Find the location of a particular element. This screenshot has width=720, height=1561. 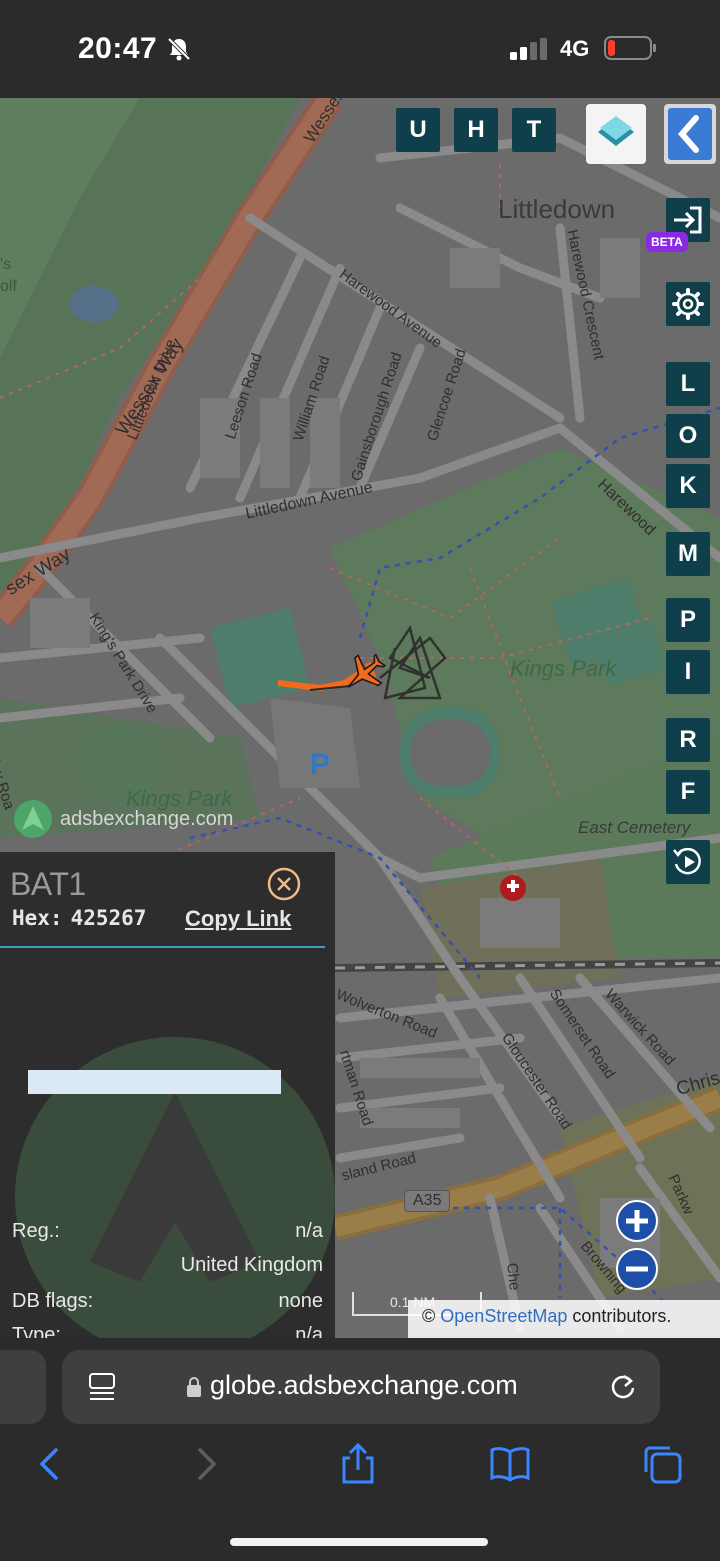

battery-low-icon is located at coordinates (630, 48).